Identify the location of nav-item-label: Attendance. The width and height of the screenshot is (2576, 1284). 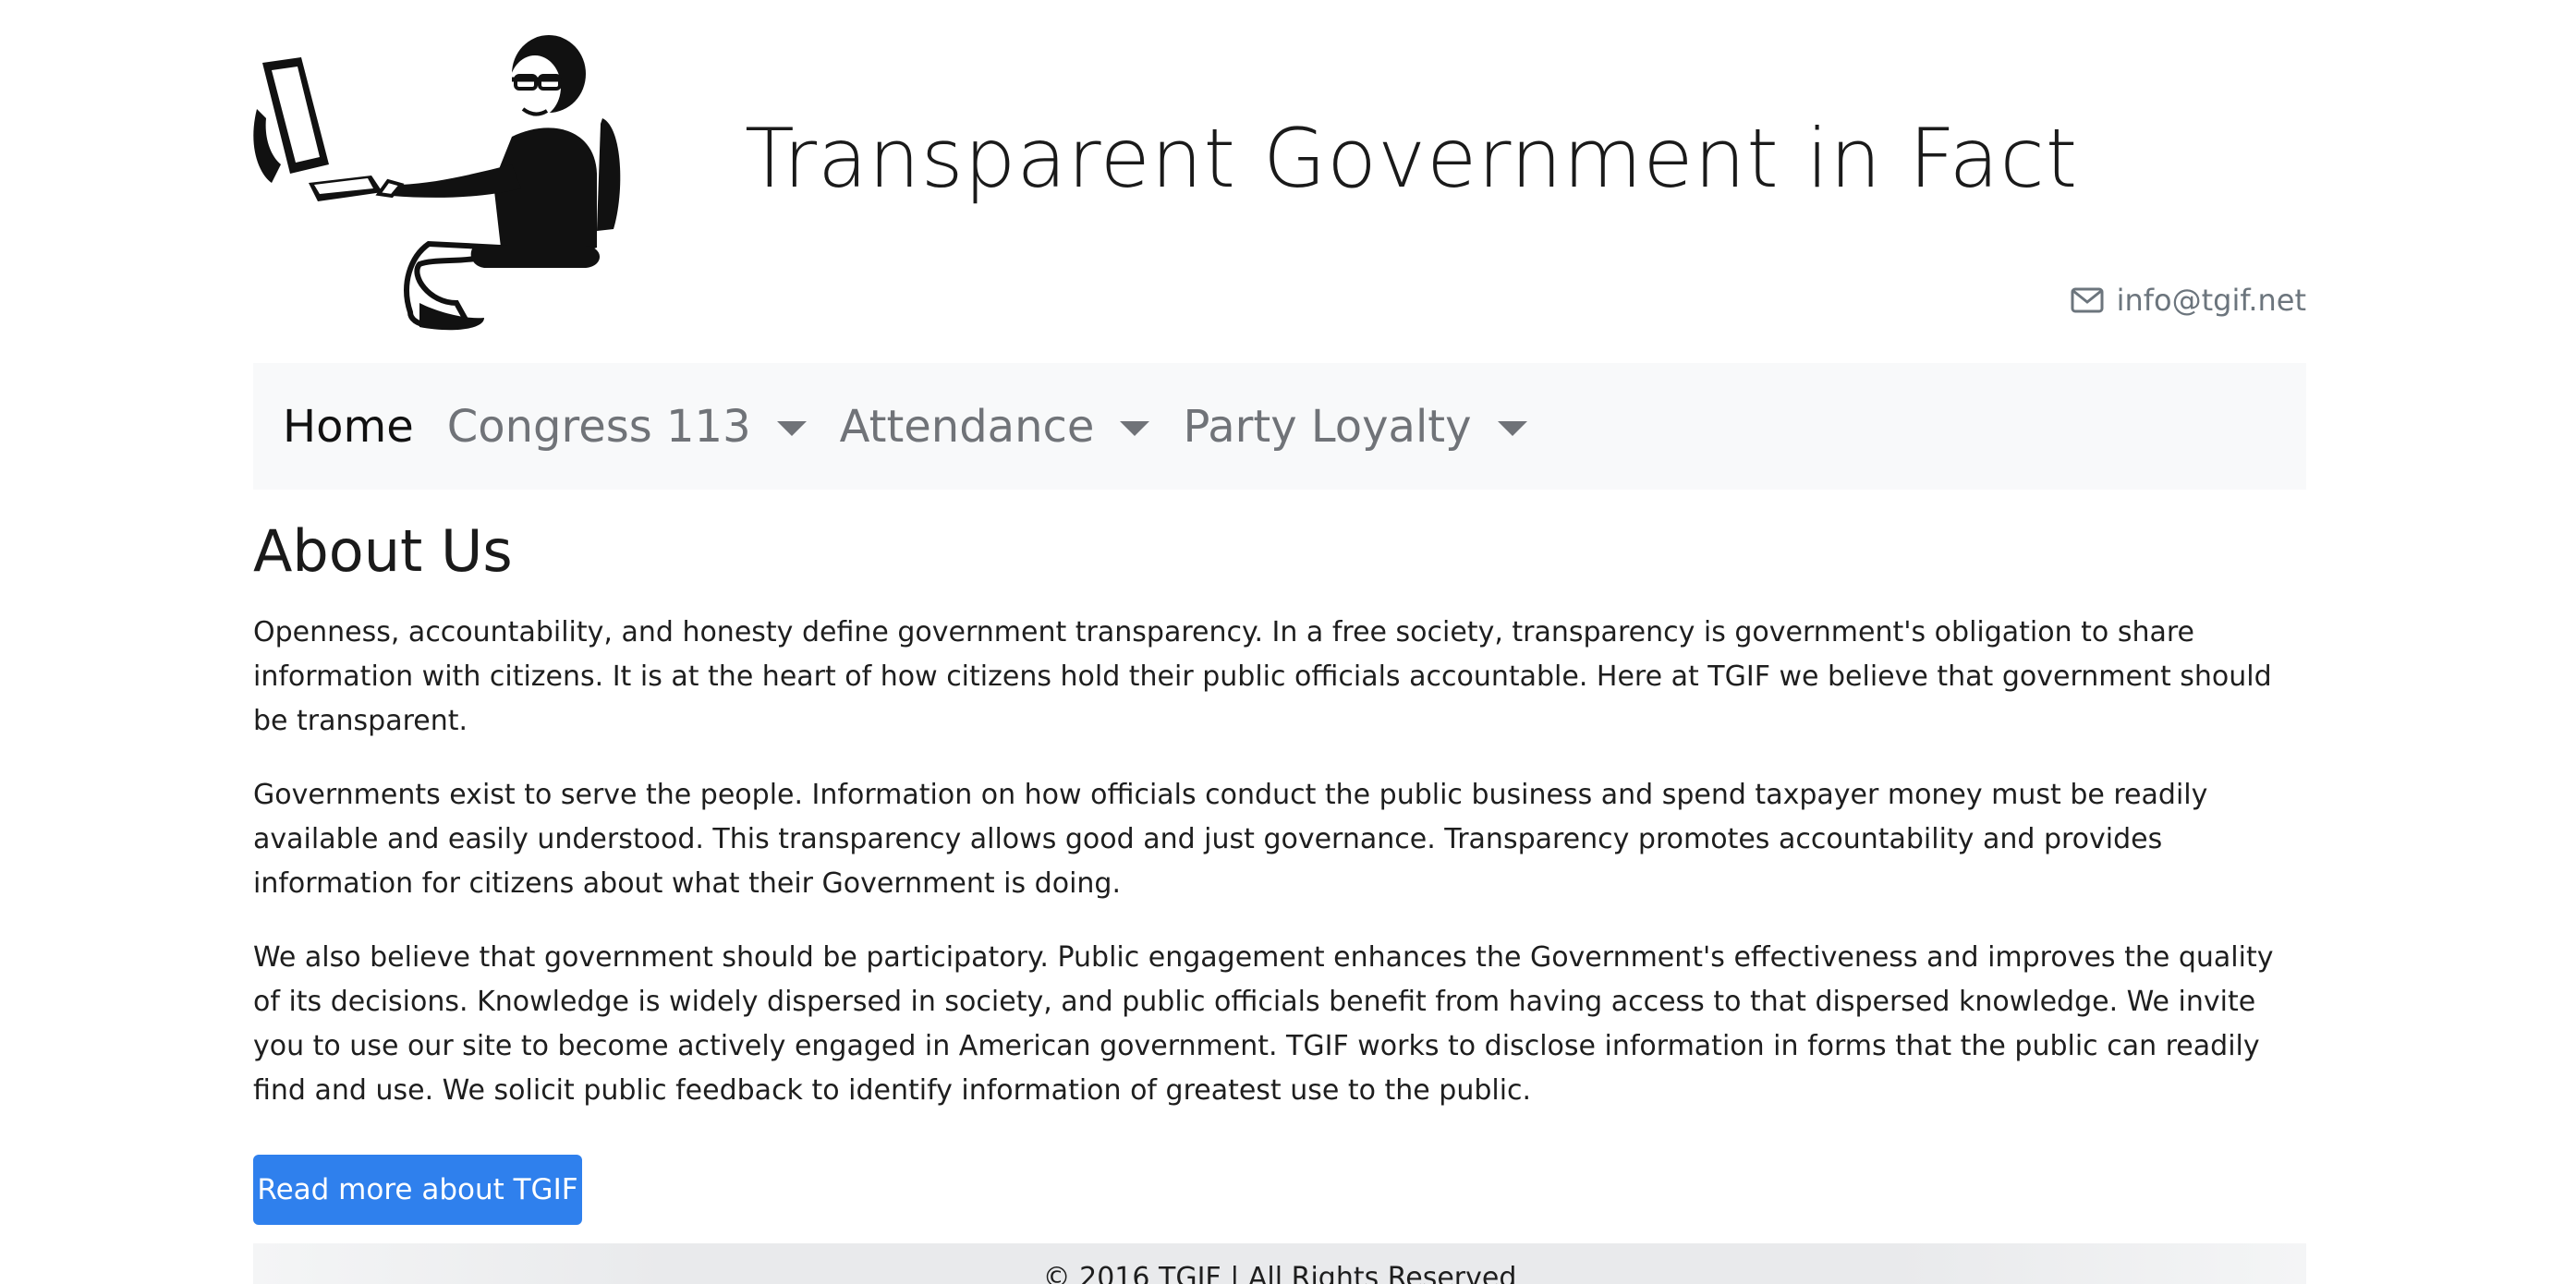
(967, 426).